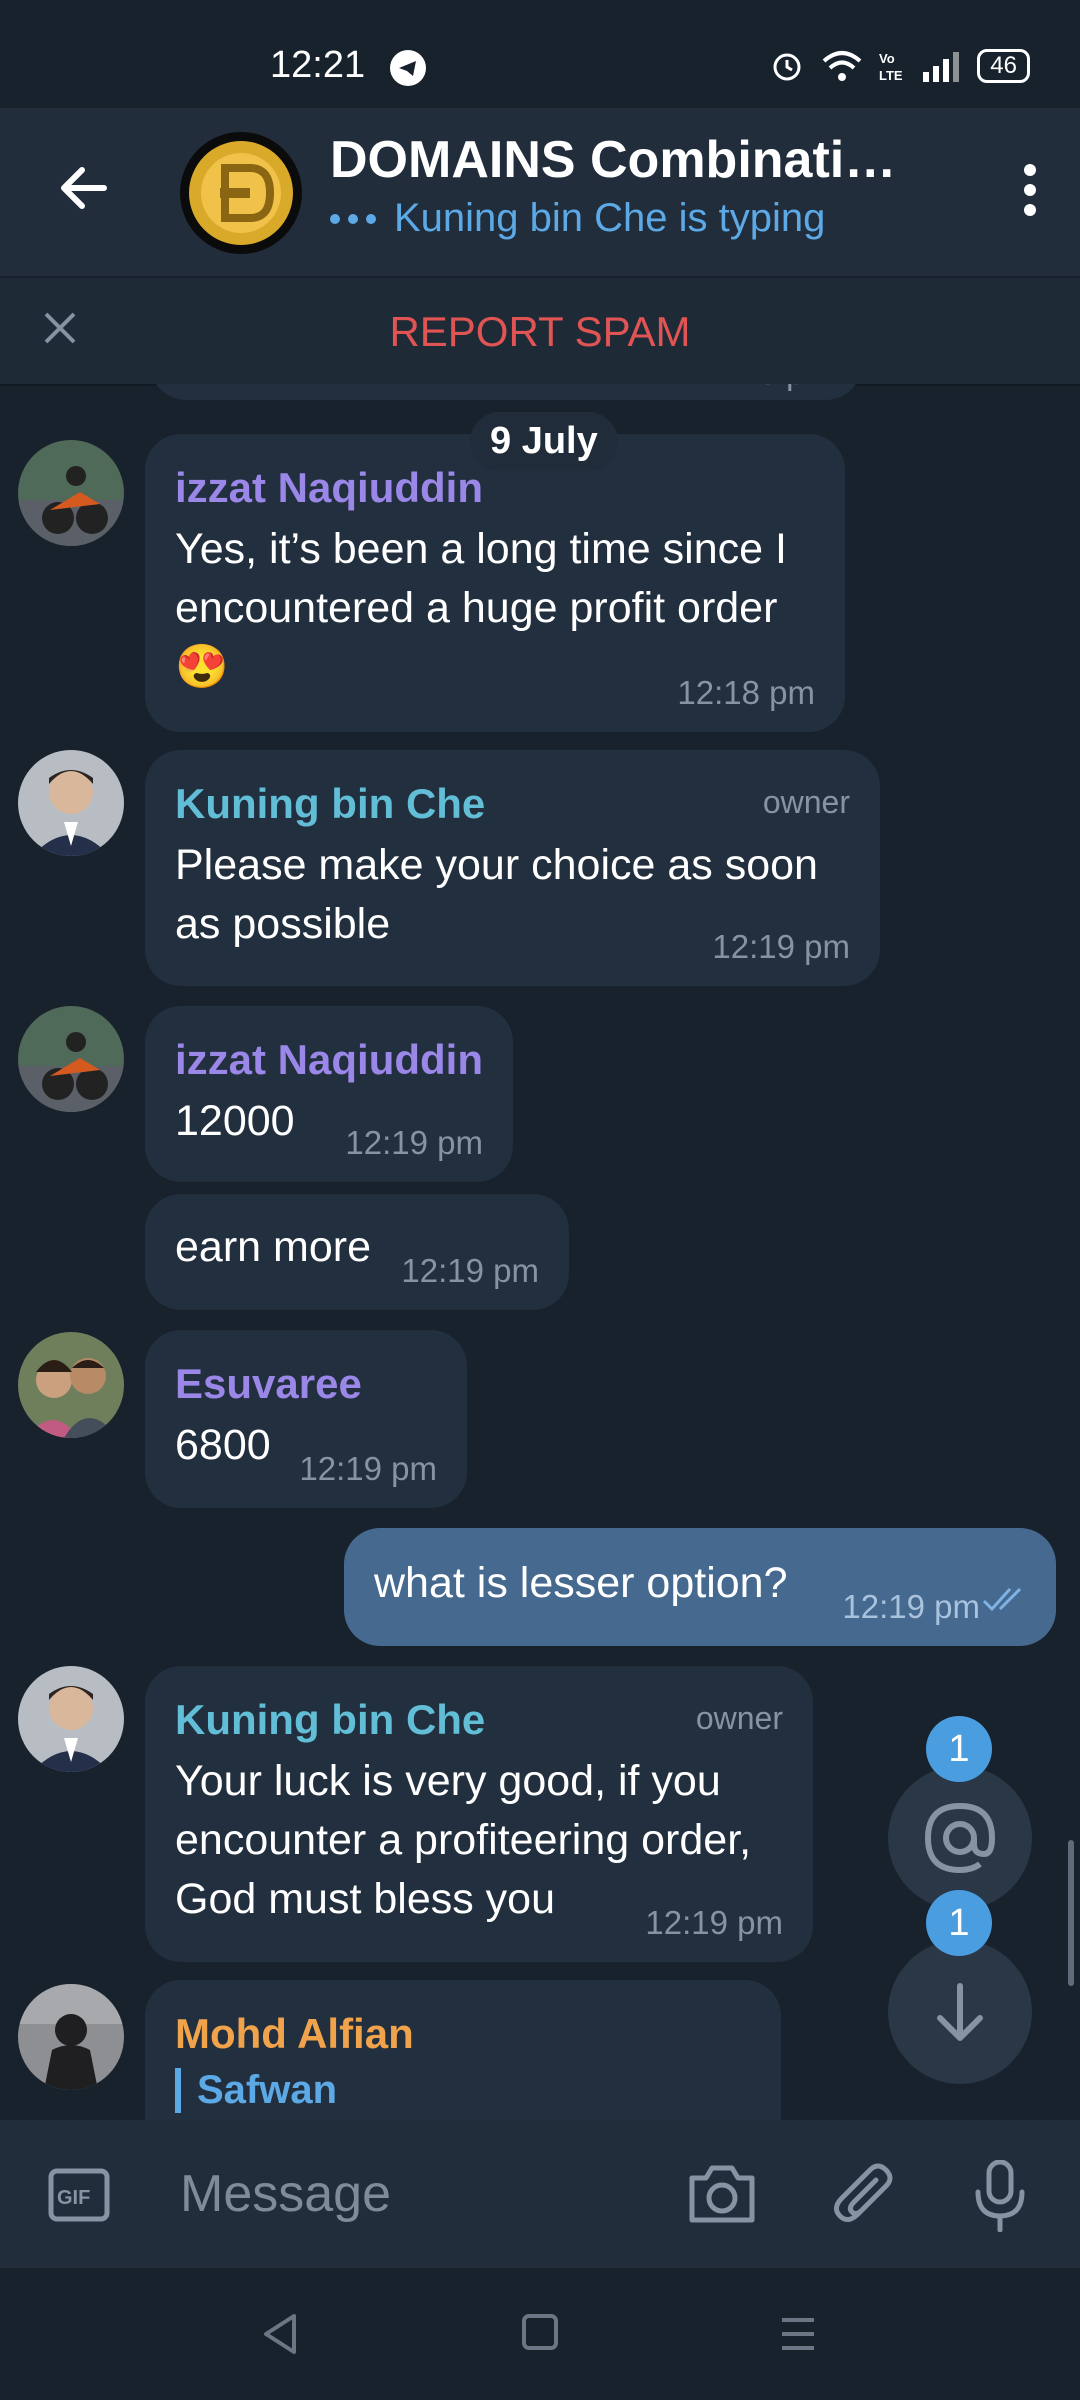 The height and width of the screenshot is (2400, 1080). Describe the element at coordinates (540, 2194) in the screenshot. I see `message-input-bar: GIF Message` at that location.